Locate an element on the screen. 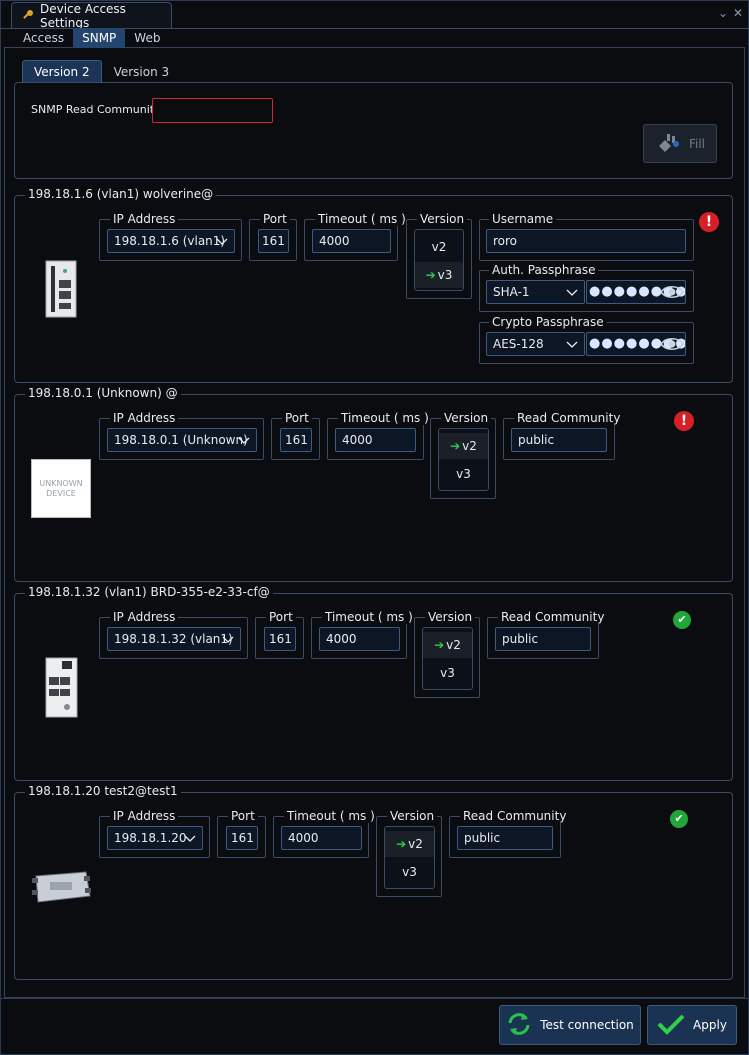 Image resolution: width=749 pixels, height=1055 pixels. test-connection-button: Test connection is located at coordinates (570, 1025).